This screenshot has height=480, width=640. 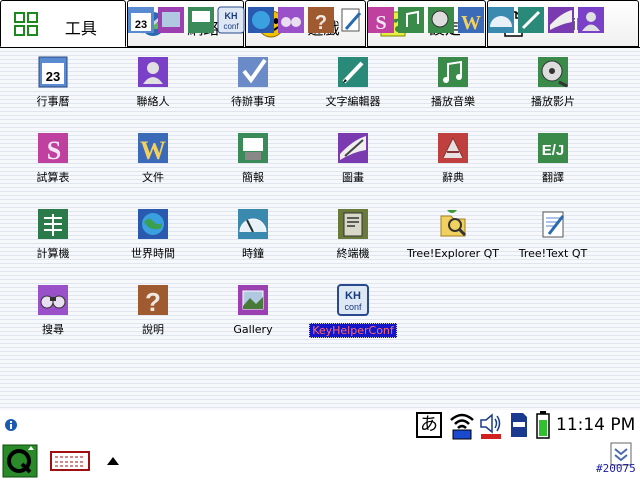 What do you see at coordinates (63, 23) in the screenshot?
I see `tab-tools: 工具` at bounding box center [63, 23].